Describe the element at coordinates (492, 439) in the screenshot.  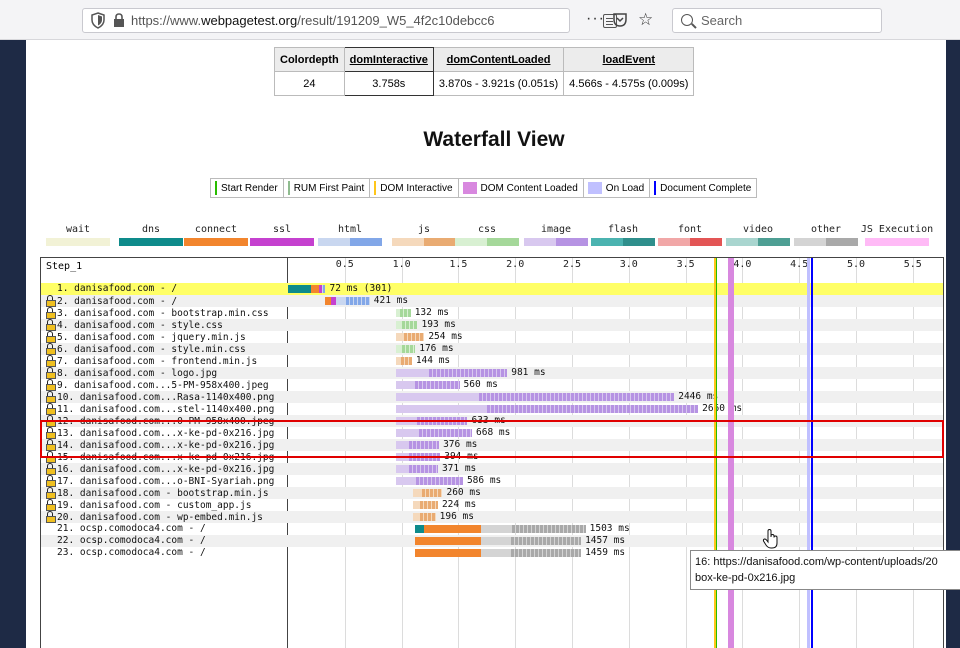
I see `highlight-annotation-box` at that location.